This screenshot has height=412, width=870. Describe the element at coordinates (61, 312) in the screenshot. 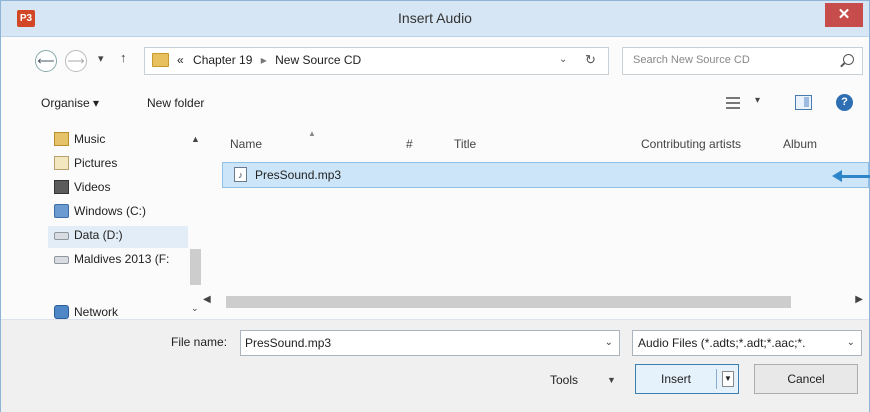

I see `network-icon` at that location.